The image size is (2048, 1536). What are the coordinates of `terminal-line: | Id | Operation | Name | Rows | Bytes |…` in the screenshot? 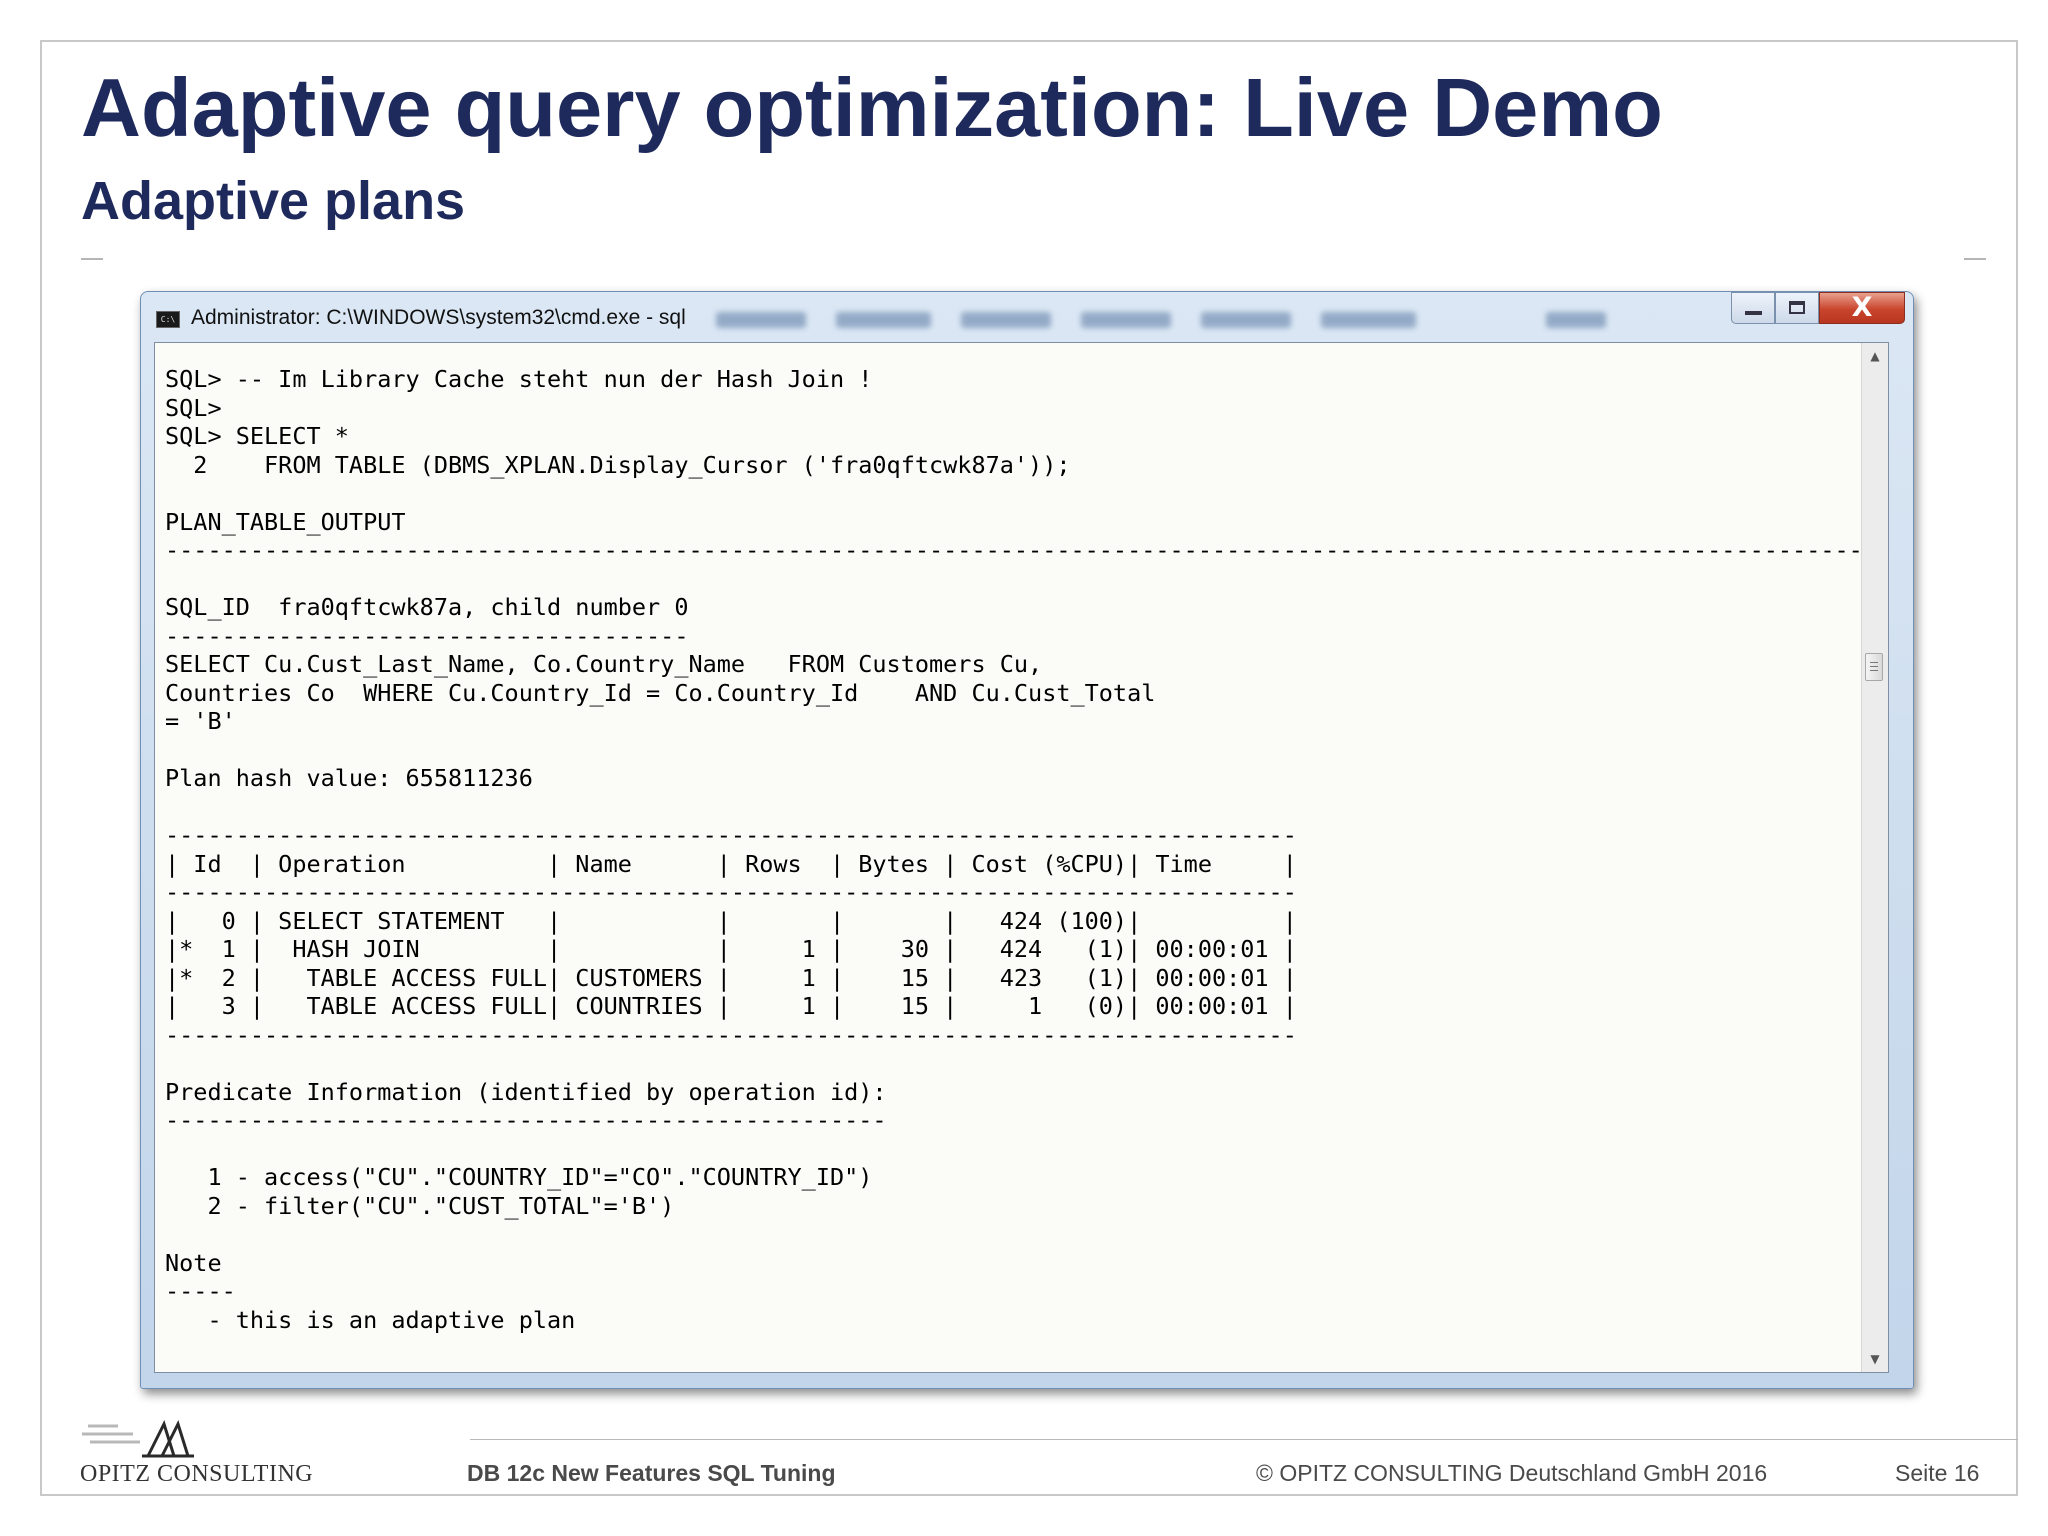 It's located at (731, 863).